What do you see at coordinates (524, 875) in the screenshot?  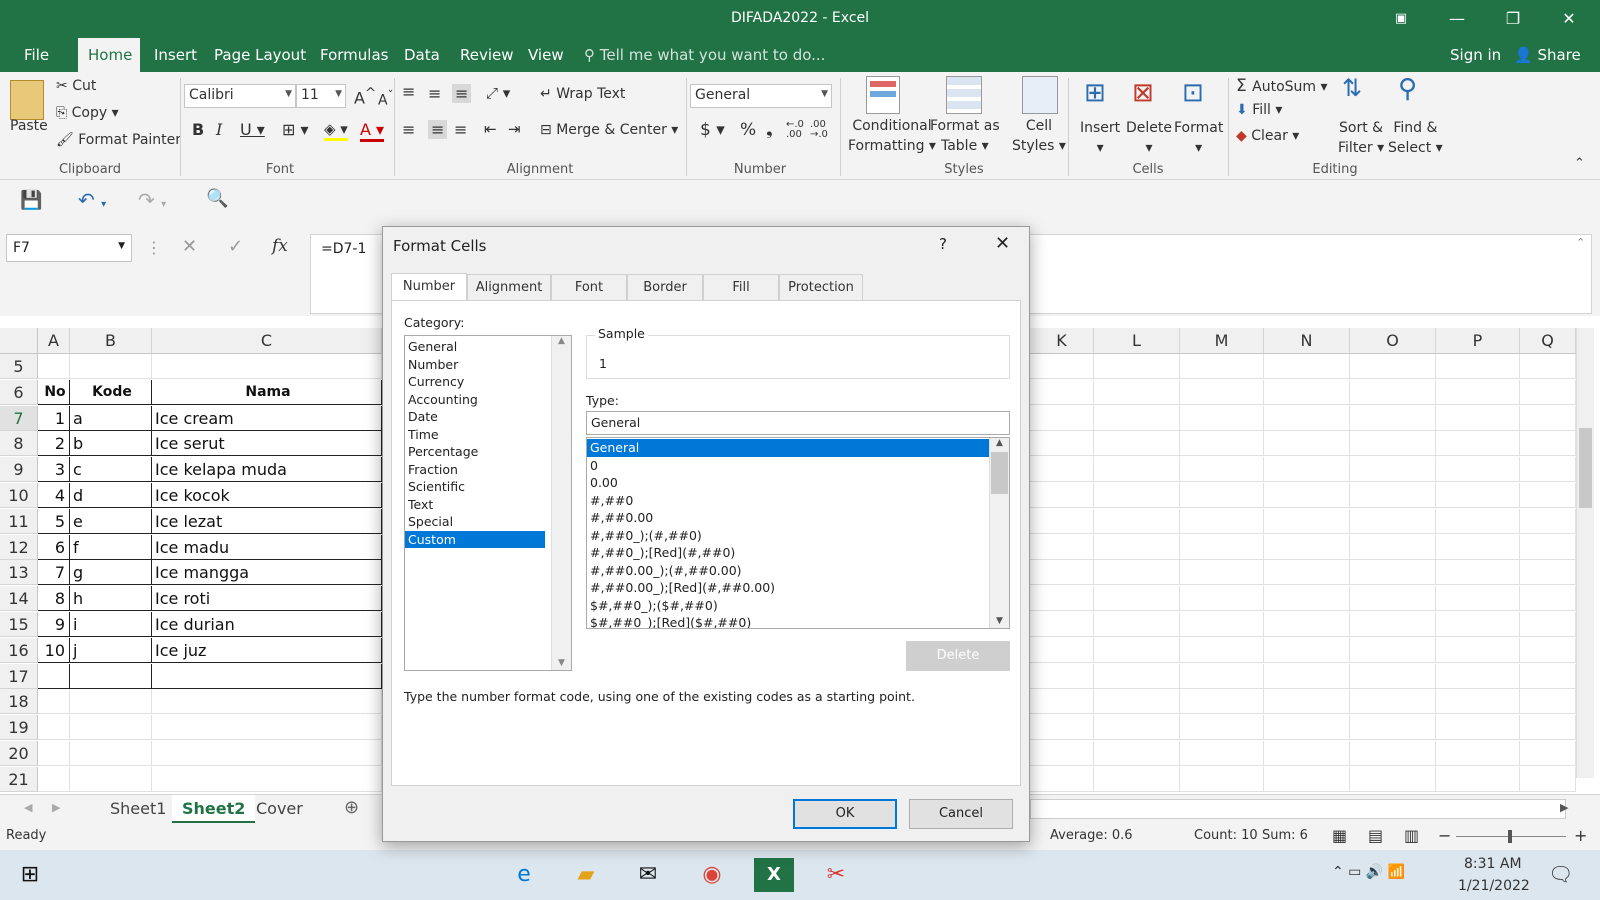 I see `edge-icon: e` at bounding box center [524, 875].